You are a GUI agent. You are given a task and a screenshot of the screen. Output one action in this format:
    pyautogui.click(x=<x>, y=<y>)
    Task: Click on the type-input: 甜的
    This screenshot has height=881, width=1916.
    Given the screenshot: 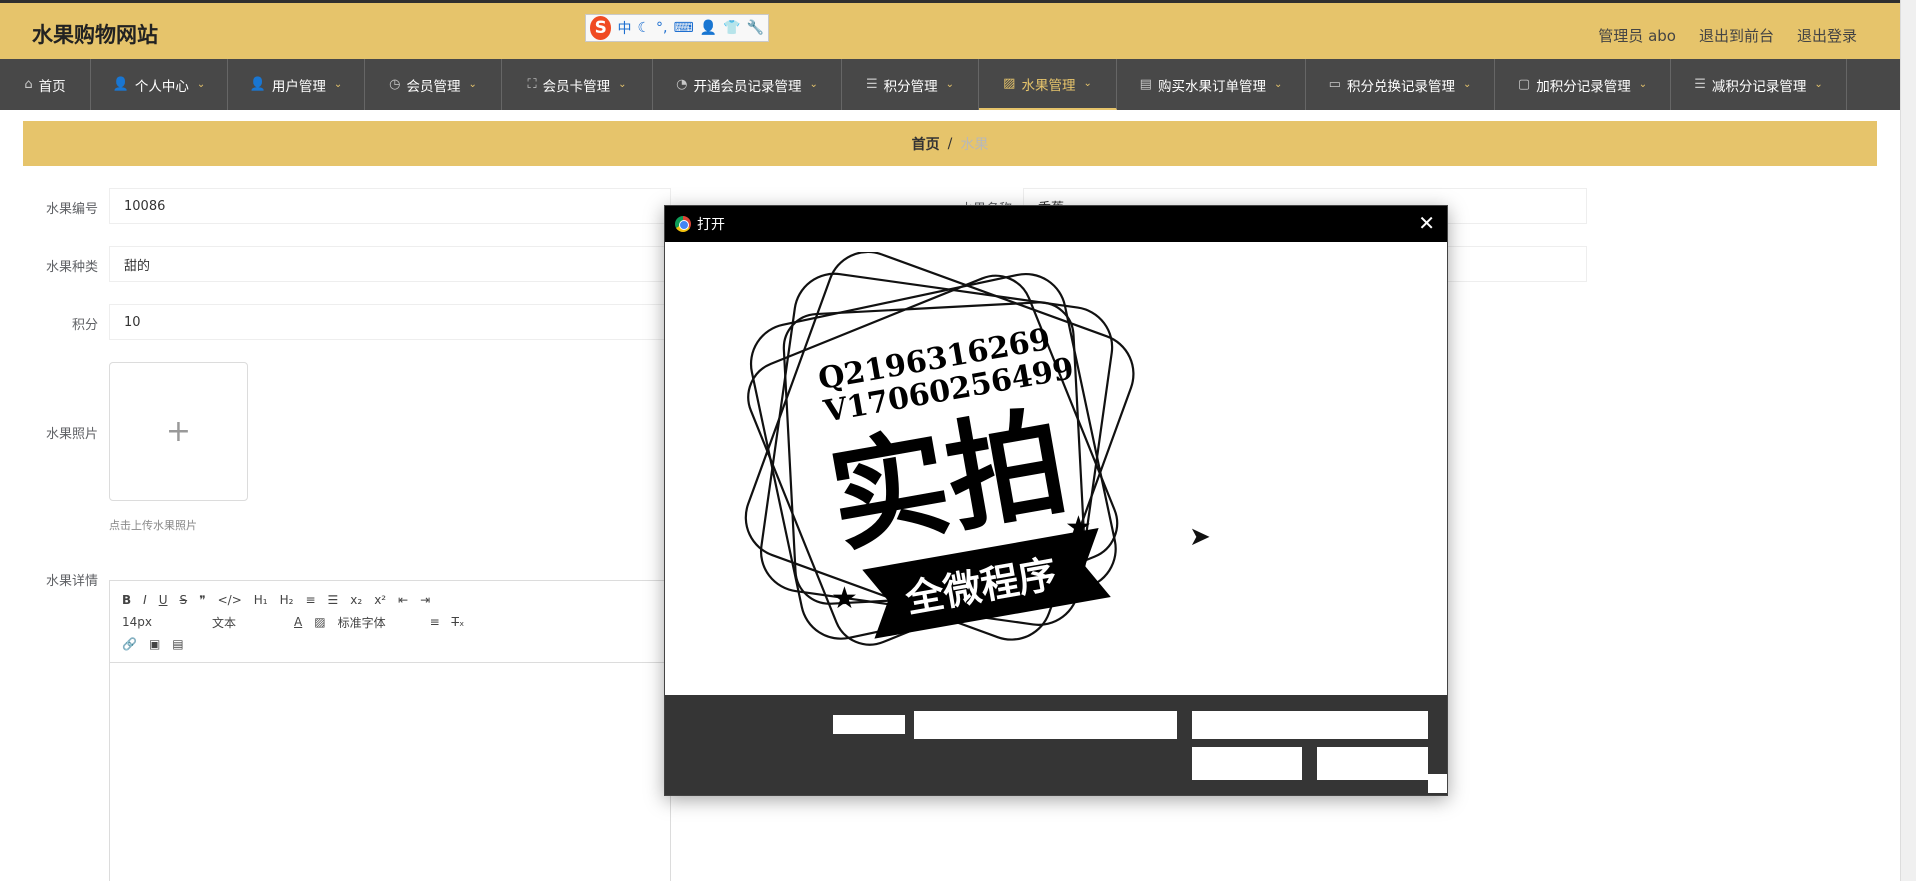 What is the action you would take?
    pyautogui.click(x=390, y=264)
    